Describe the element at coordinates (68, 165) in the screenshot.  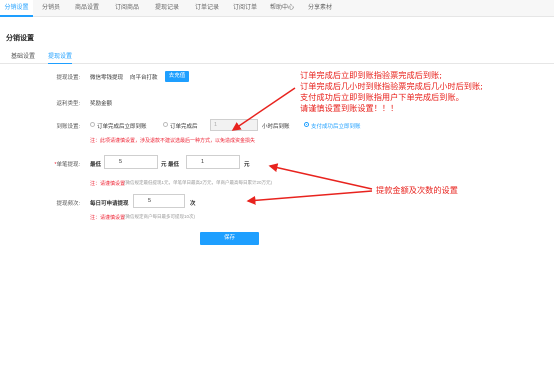
I see `single-withdraw-label-text: 单笔提现:` at that location.